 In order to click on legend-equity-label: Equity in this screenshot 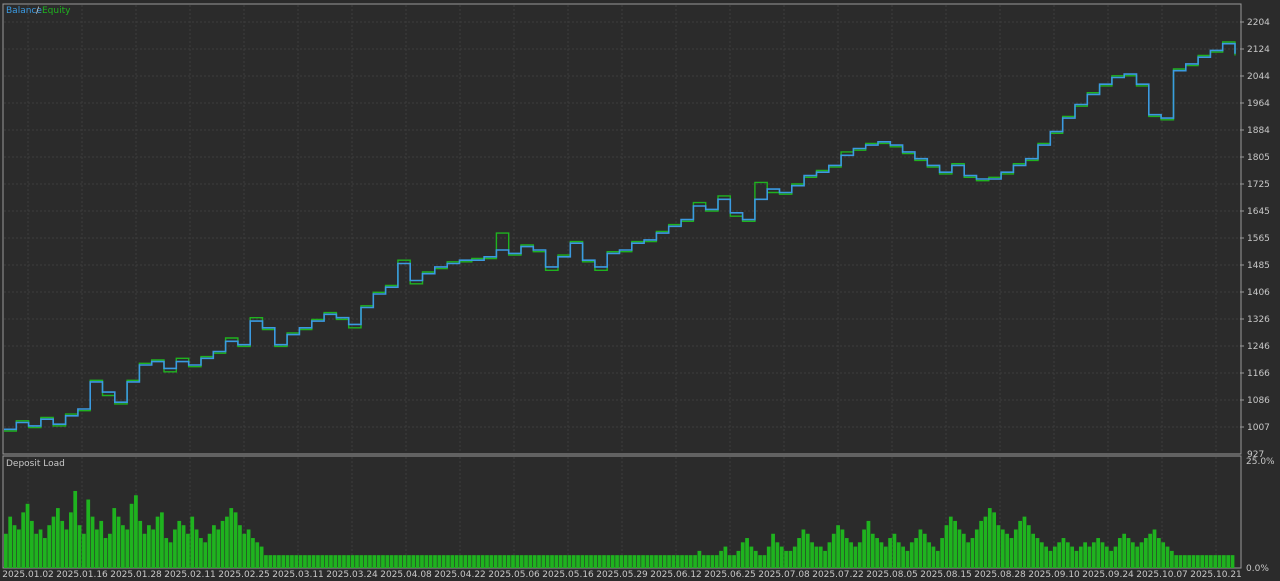, I will do `click(56, 11)`.